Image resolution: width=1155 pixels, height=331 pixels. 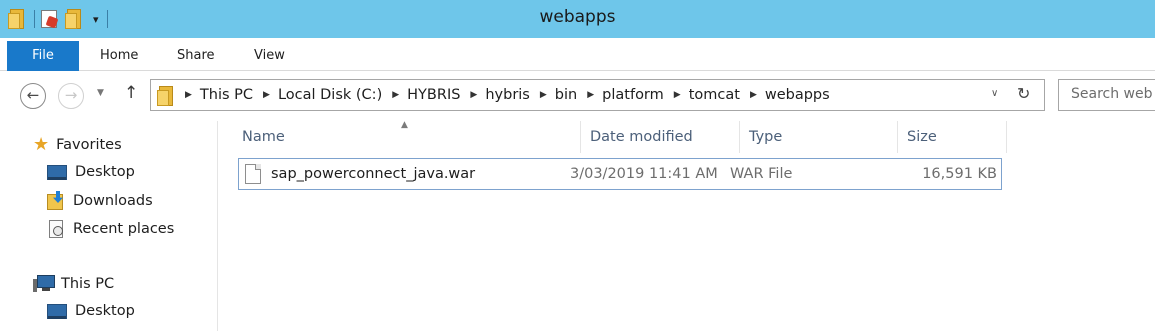 I want to click on arrow-left-icon: ←, so click(x=33, y=95).